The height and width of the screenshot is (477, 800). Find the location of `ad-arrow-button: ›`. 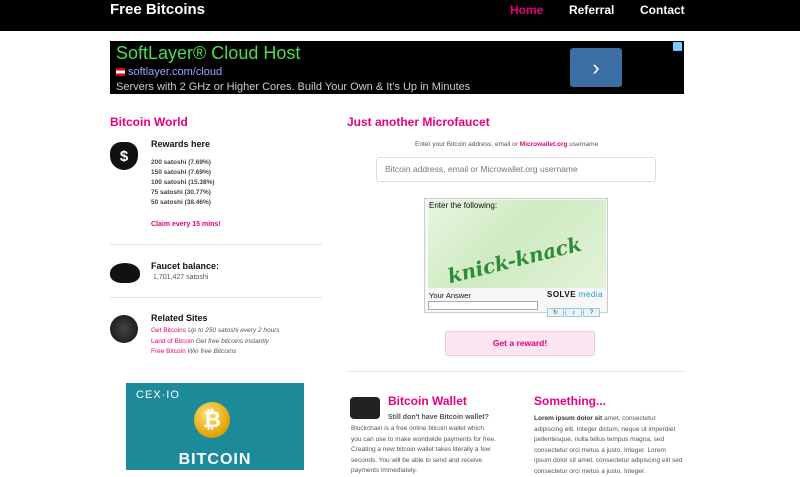

ad-arrow-button: › is located at coordinates (596, 67).